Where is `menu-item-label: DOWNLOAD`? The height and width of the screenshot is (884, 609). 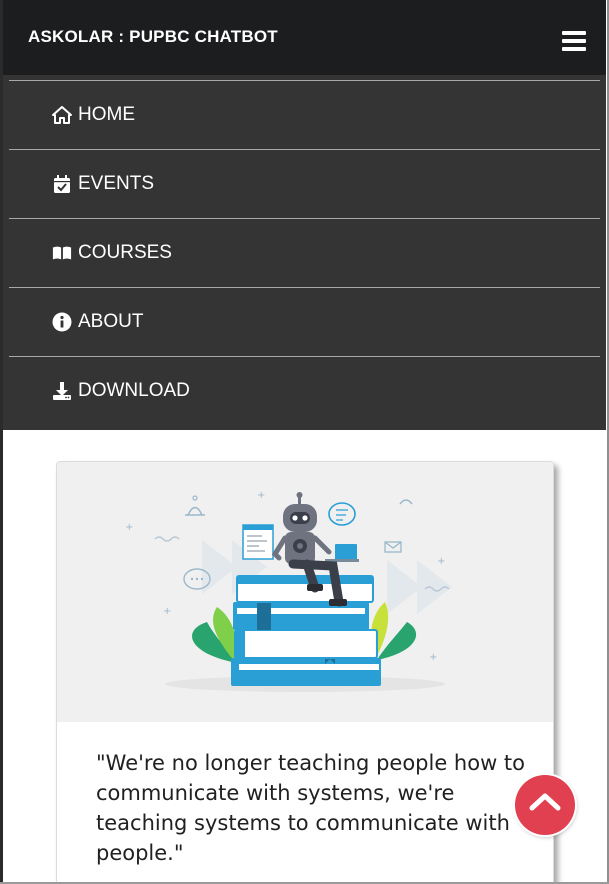
menu-item-label: DOWNLOAD is located at coordinates (134, 390).